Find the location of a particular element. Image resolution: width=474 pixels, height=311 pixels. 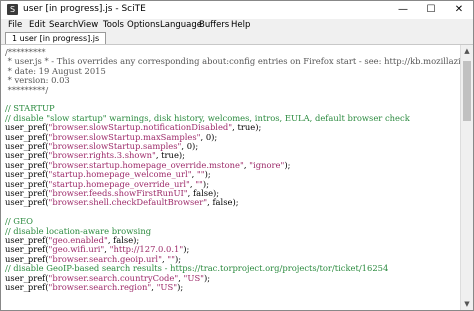

menu-tools: Tools is located at coordinates (113, 25).